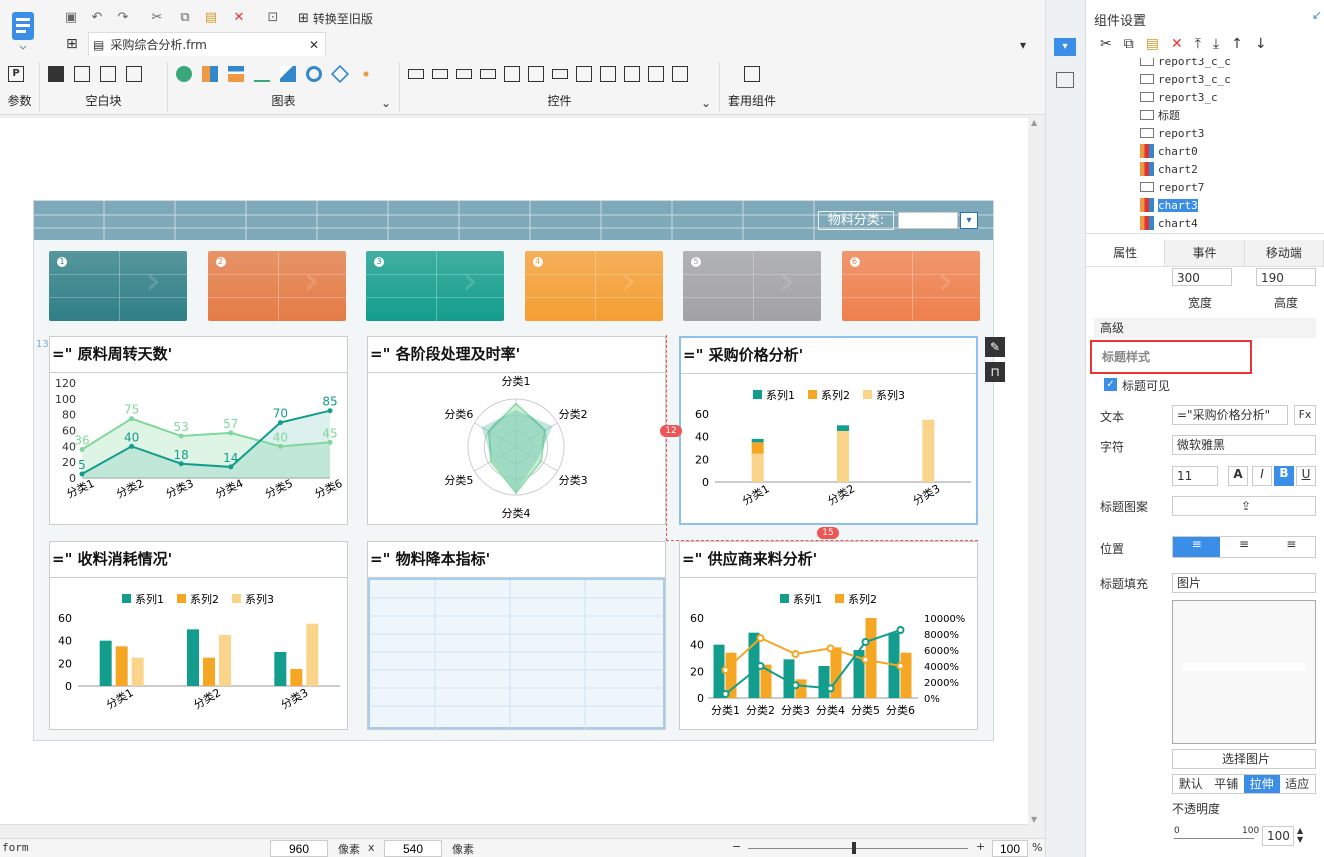  I want to click on tab-file: ▤ 采购综合分析.frm ✕, so click(207, 44).